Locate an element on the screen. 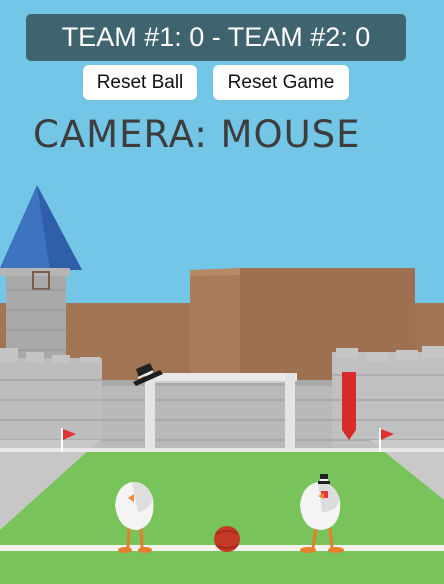 This screenshot has width=444, height=584. reset-game-button: Reset Game is located at coordinates (281, 82).